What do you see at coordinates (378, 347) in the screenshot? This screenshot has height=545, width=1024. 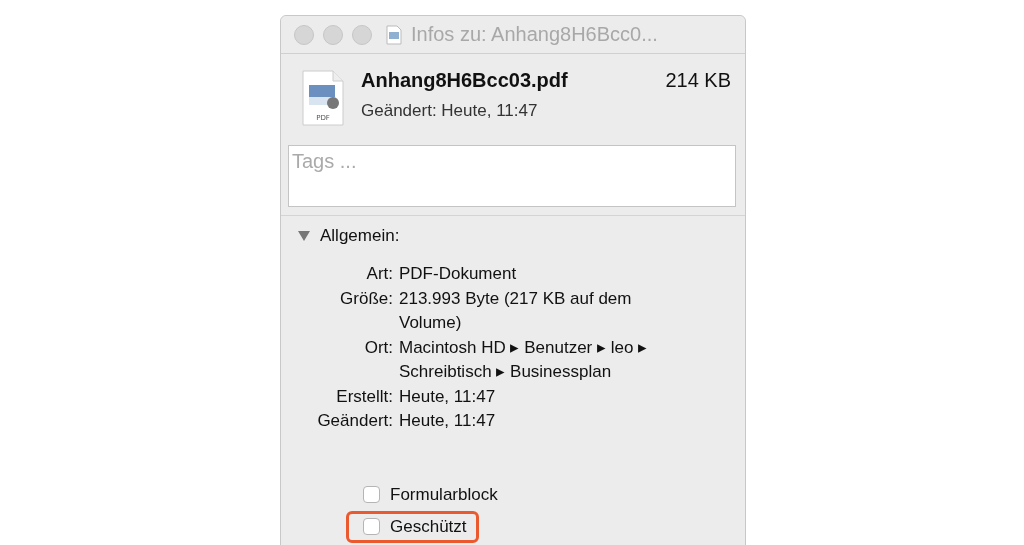 I see `property-label: Ort:` at bounding box center [378, 347].